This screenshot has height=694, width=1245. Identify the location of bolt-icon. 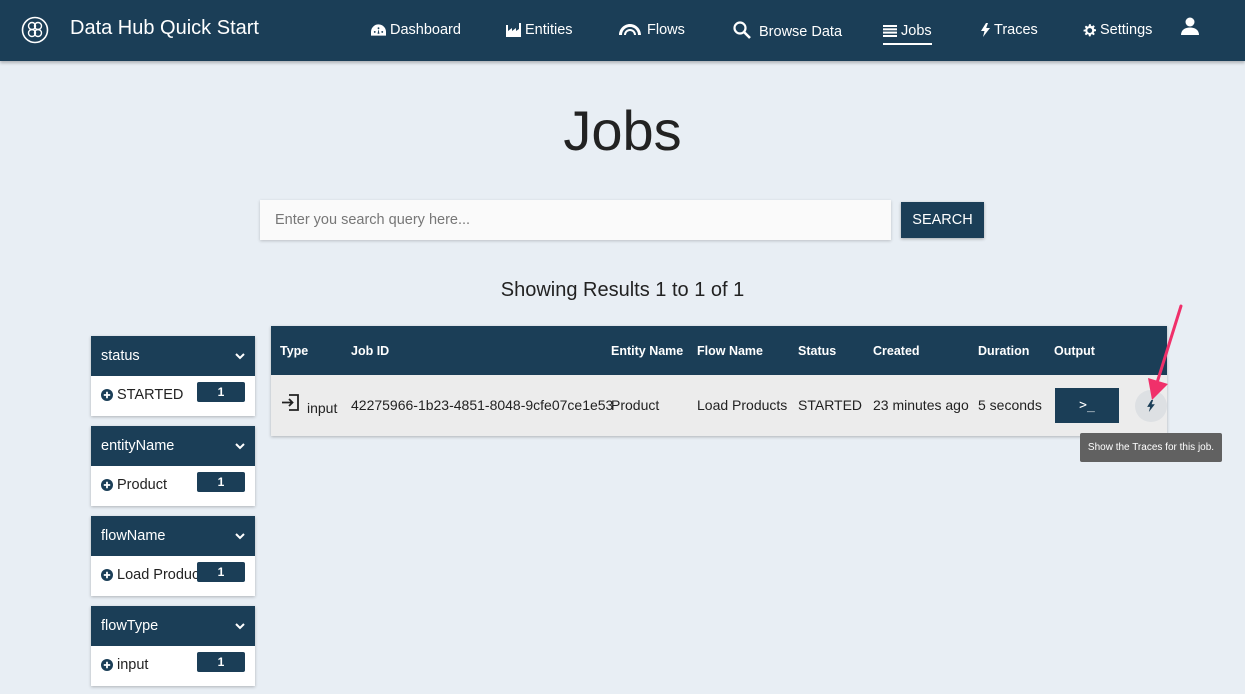
(985, 30).